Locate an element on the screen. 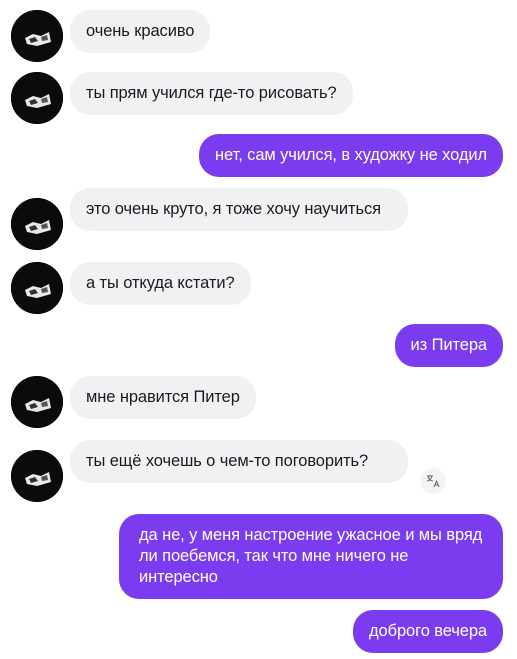 This screenshot has height=659, width=517. incoming-message: а ты откуда кстати? is located at coordinates (160, 283).